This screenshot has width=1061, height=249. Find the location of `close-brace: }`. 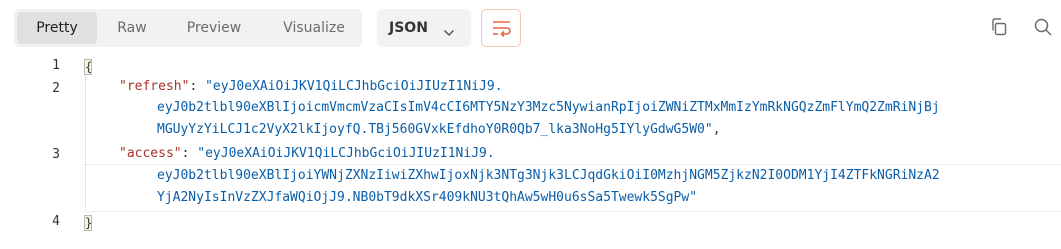

close-brace: } is located at coordinates (88, 223).